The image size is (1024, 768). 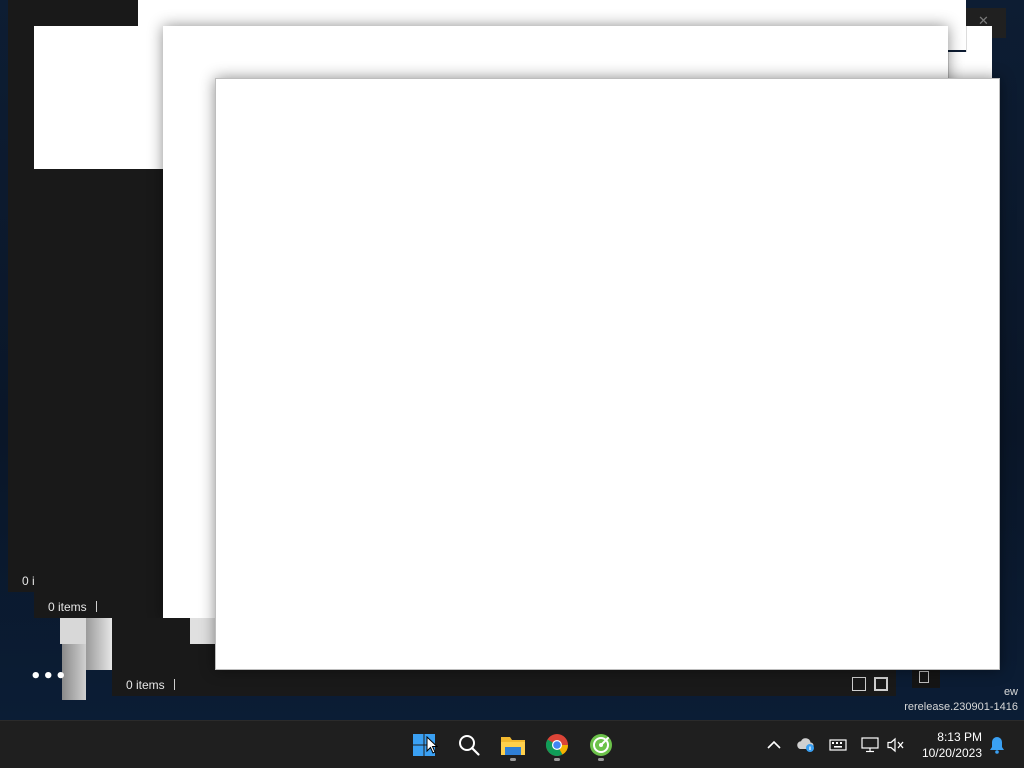 What do you see at coordinates (859, 684) in the screenshot?
I see `details-view-icon` at bounding box center [859, 684].